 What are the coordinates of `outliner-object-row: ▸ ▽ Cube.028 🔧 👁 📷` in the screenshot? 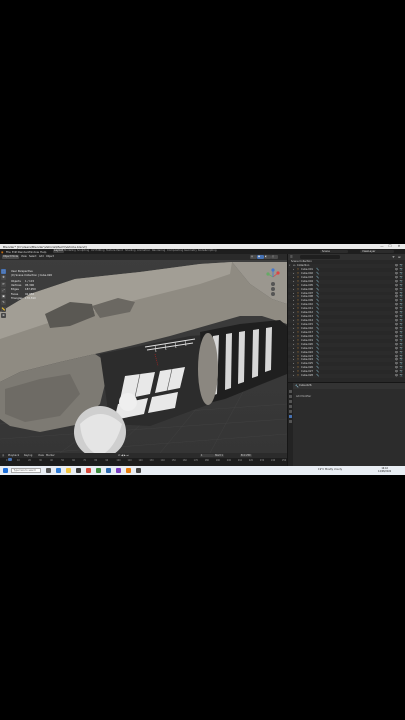 It's located at (346, 376).